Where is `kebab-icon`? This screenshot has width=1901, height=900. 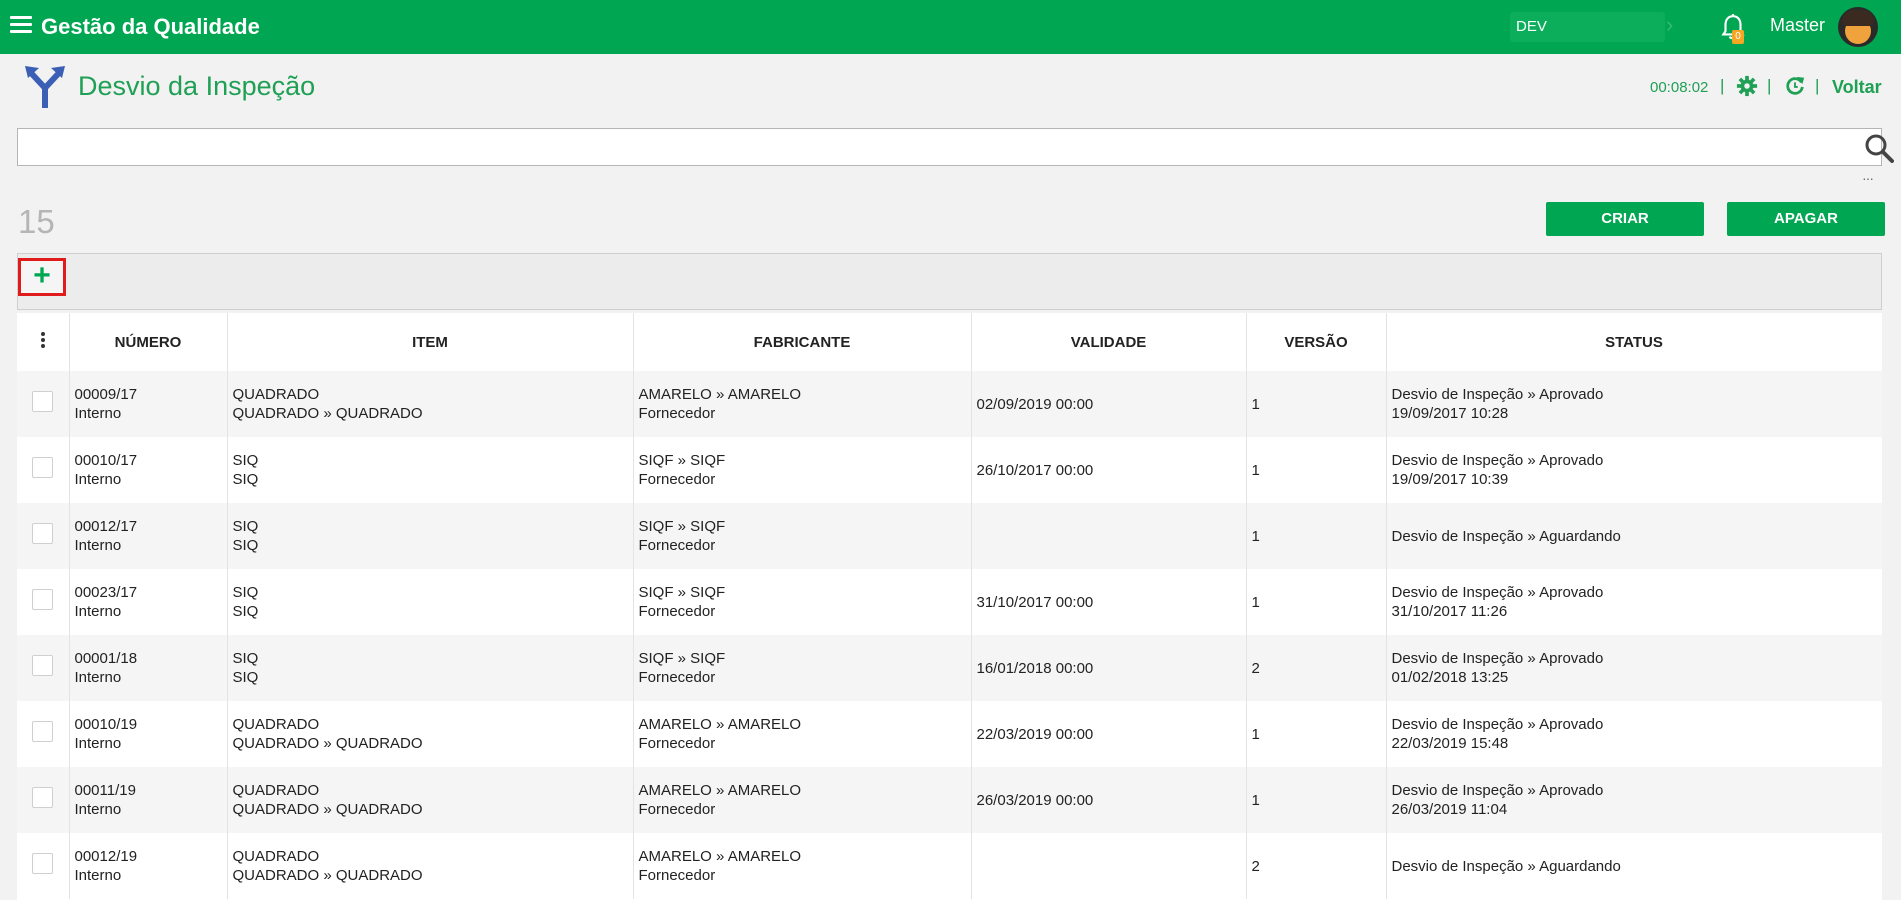
kebab-icon is located at coordinates (42, 340).